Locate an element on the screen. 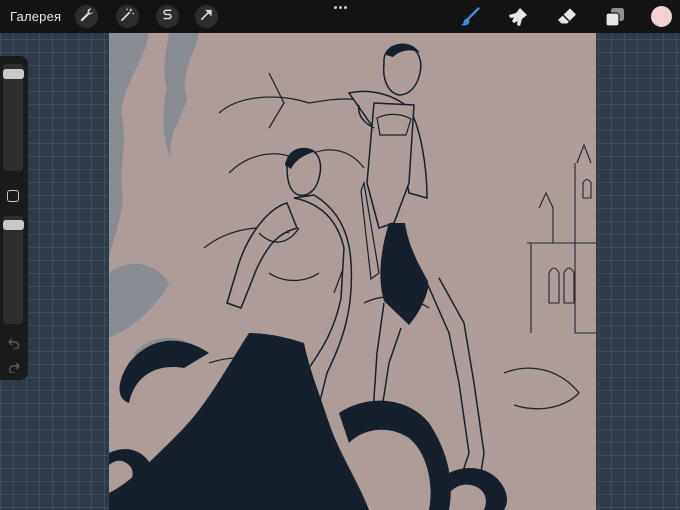  wrench-icon is located at coordinates (86, 17).